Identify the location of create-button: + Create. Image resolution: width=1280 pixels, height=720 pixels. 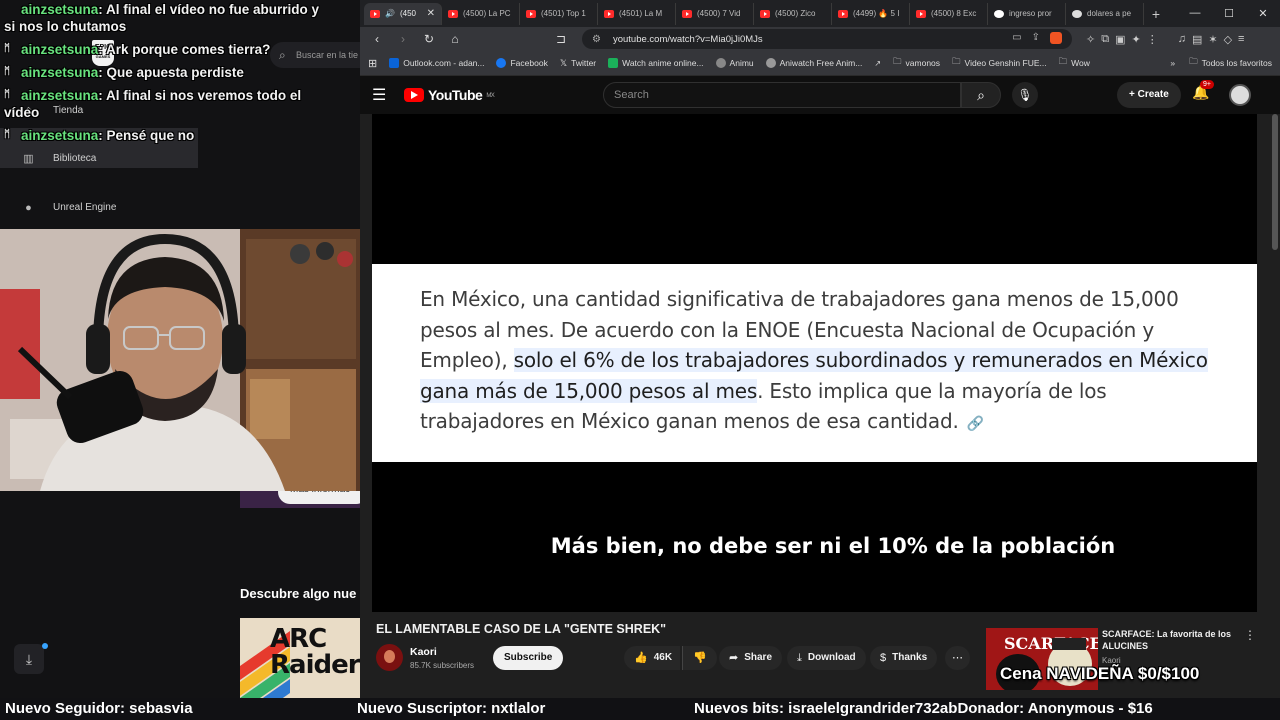
(1149, 95).